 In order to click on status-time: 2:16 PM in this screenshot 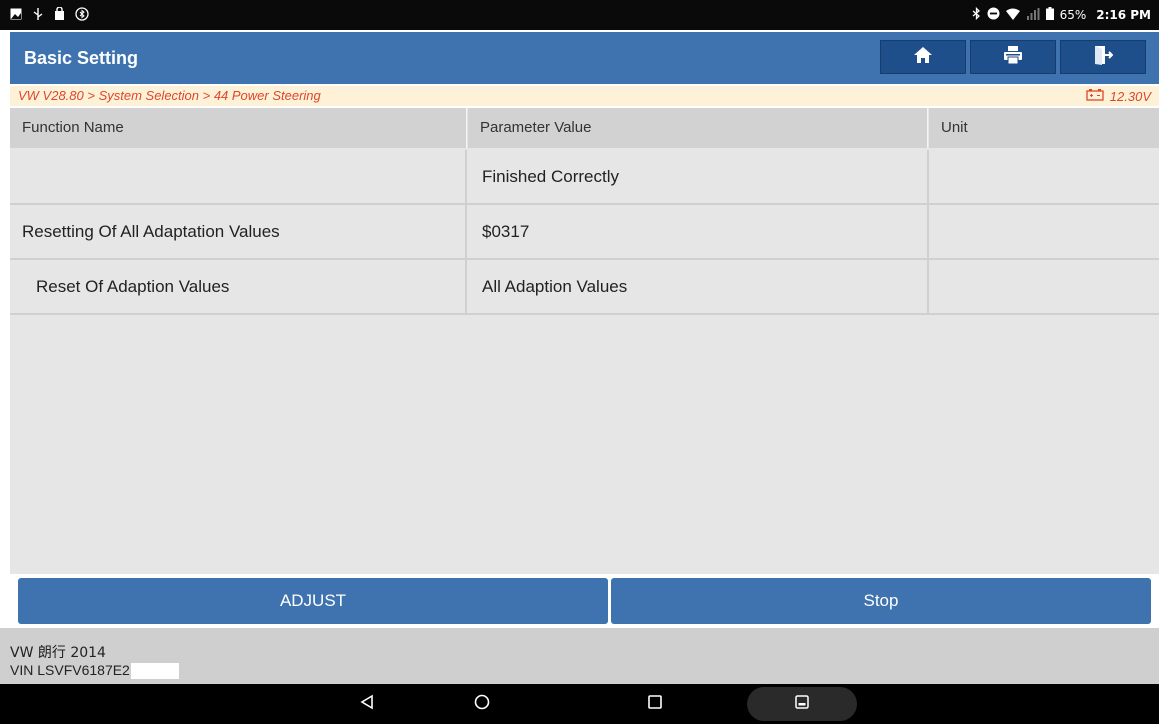, I will do `click(1123, 15)`.